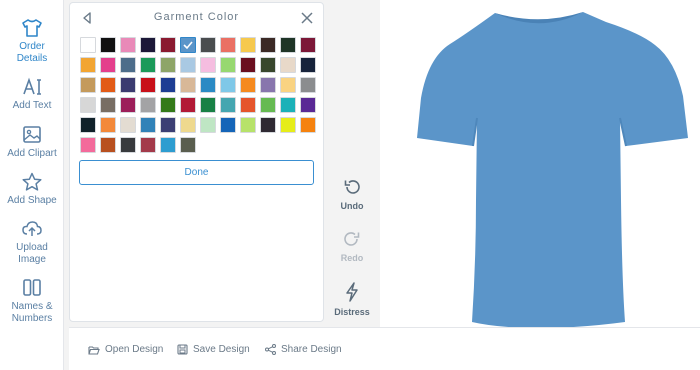  Describe the element at coordinates (311, 349) in the screenshot. I see `share-design-label: Share Design` at that location.